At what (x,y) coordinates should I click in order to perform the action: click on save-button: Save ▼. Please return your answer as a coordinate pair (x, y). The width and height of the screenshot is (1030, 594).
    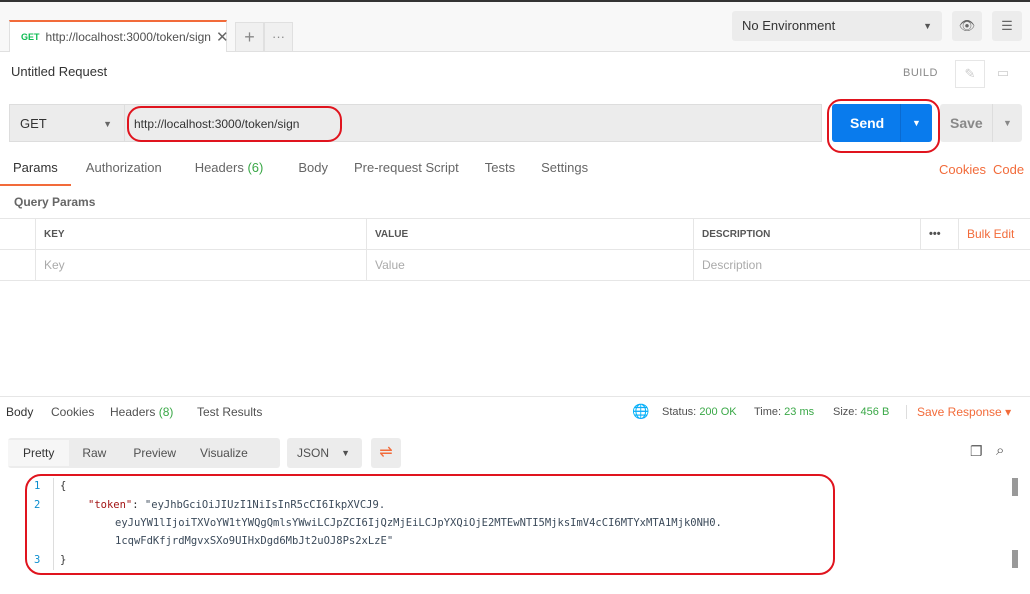
    Looking at the image, I should click on (981, 123).